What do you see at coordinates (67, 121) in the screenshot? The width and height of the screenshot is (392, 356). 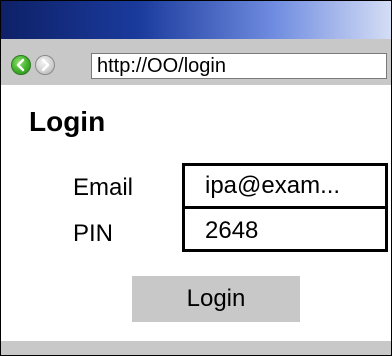 I see `page-title: Login` at bounding box center [67, 121].